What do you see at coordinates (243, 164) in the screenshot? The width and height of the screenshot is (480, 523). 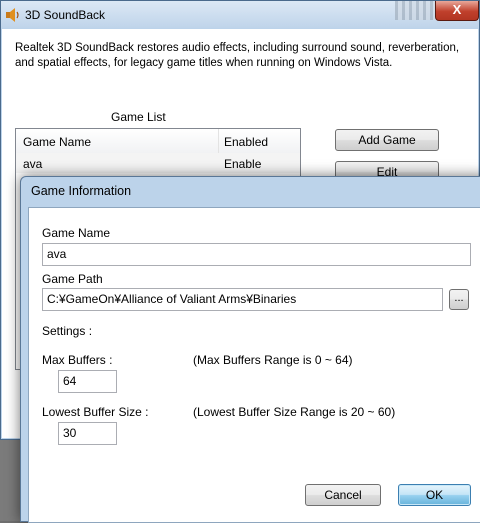 I see `enabled-cell: Enable` at bounding box center [243, 164].